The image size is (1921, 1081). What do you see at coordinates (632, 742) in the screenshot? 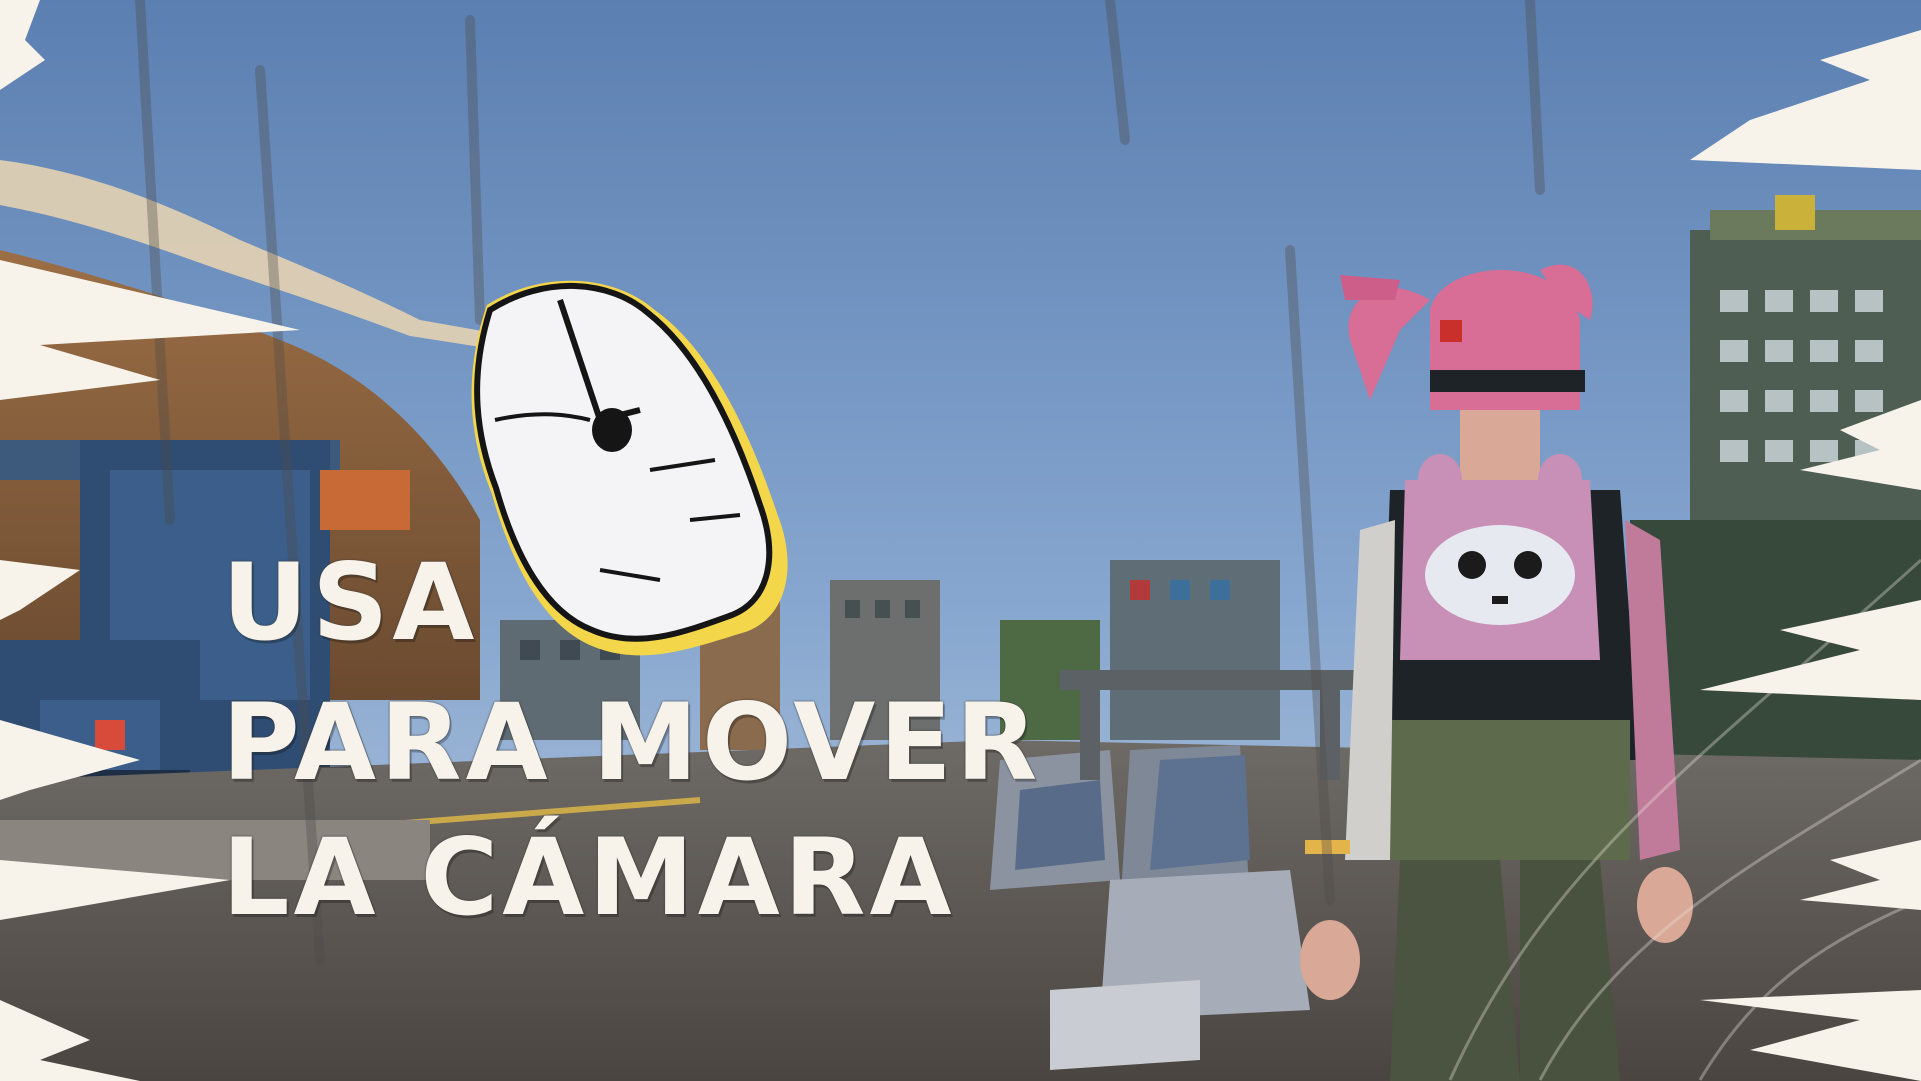
I see `tutorial-line-2: PARA MOVER` at bounding box center [632, 742].